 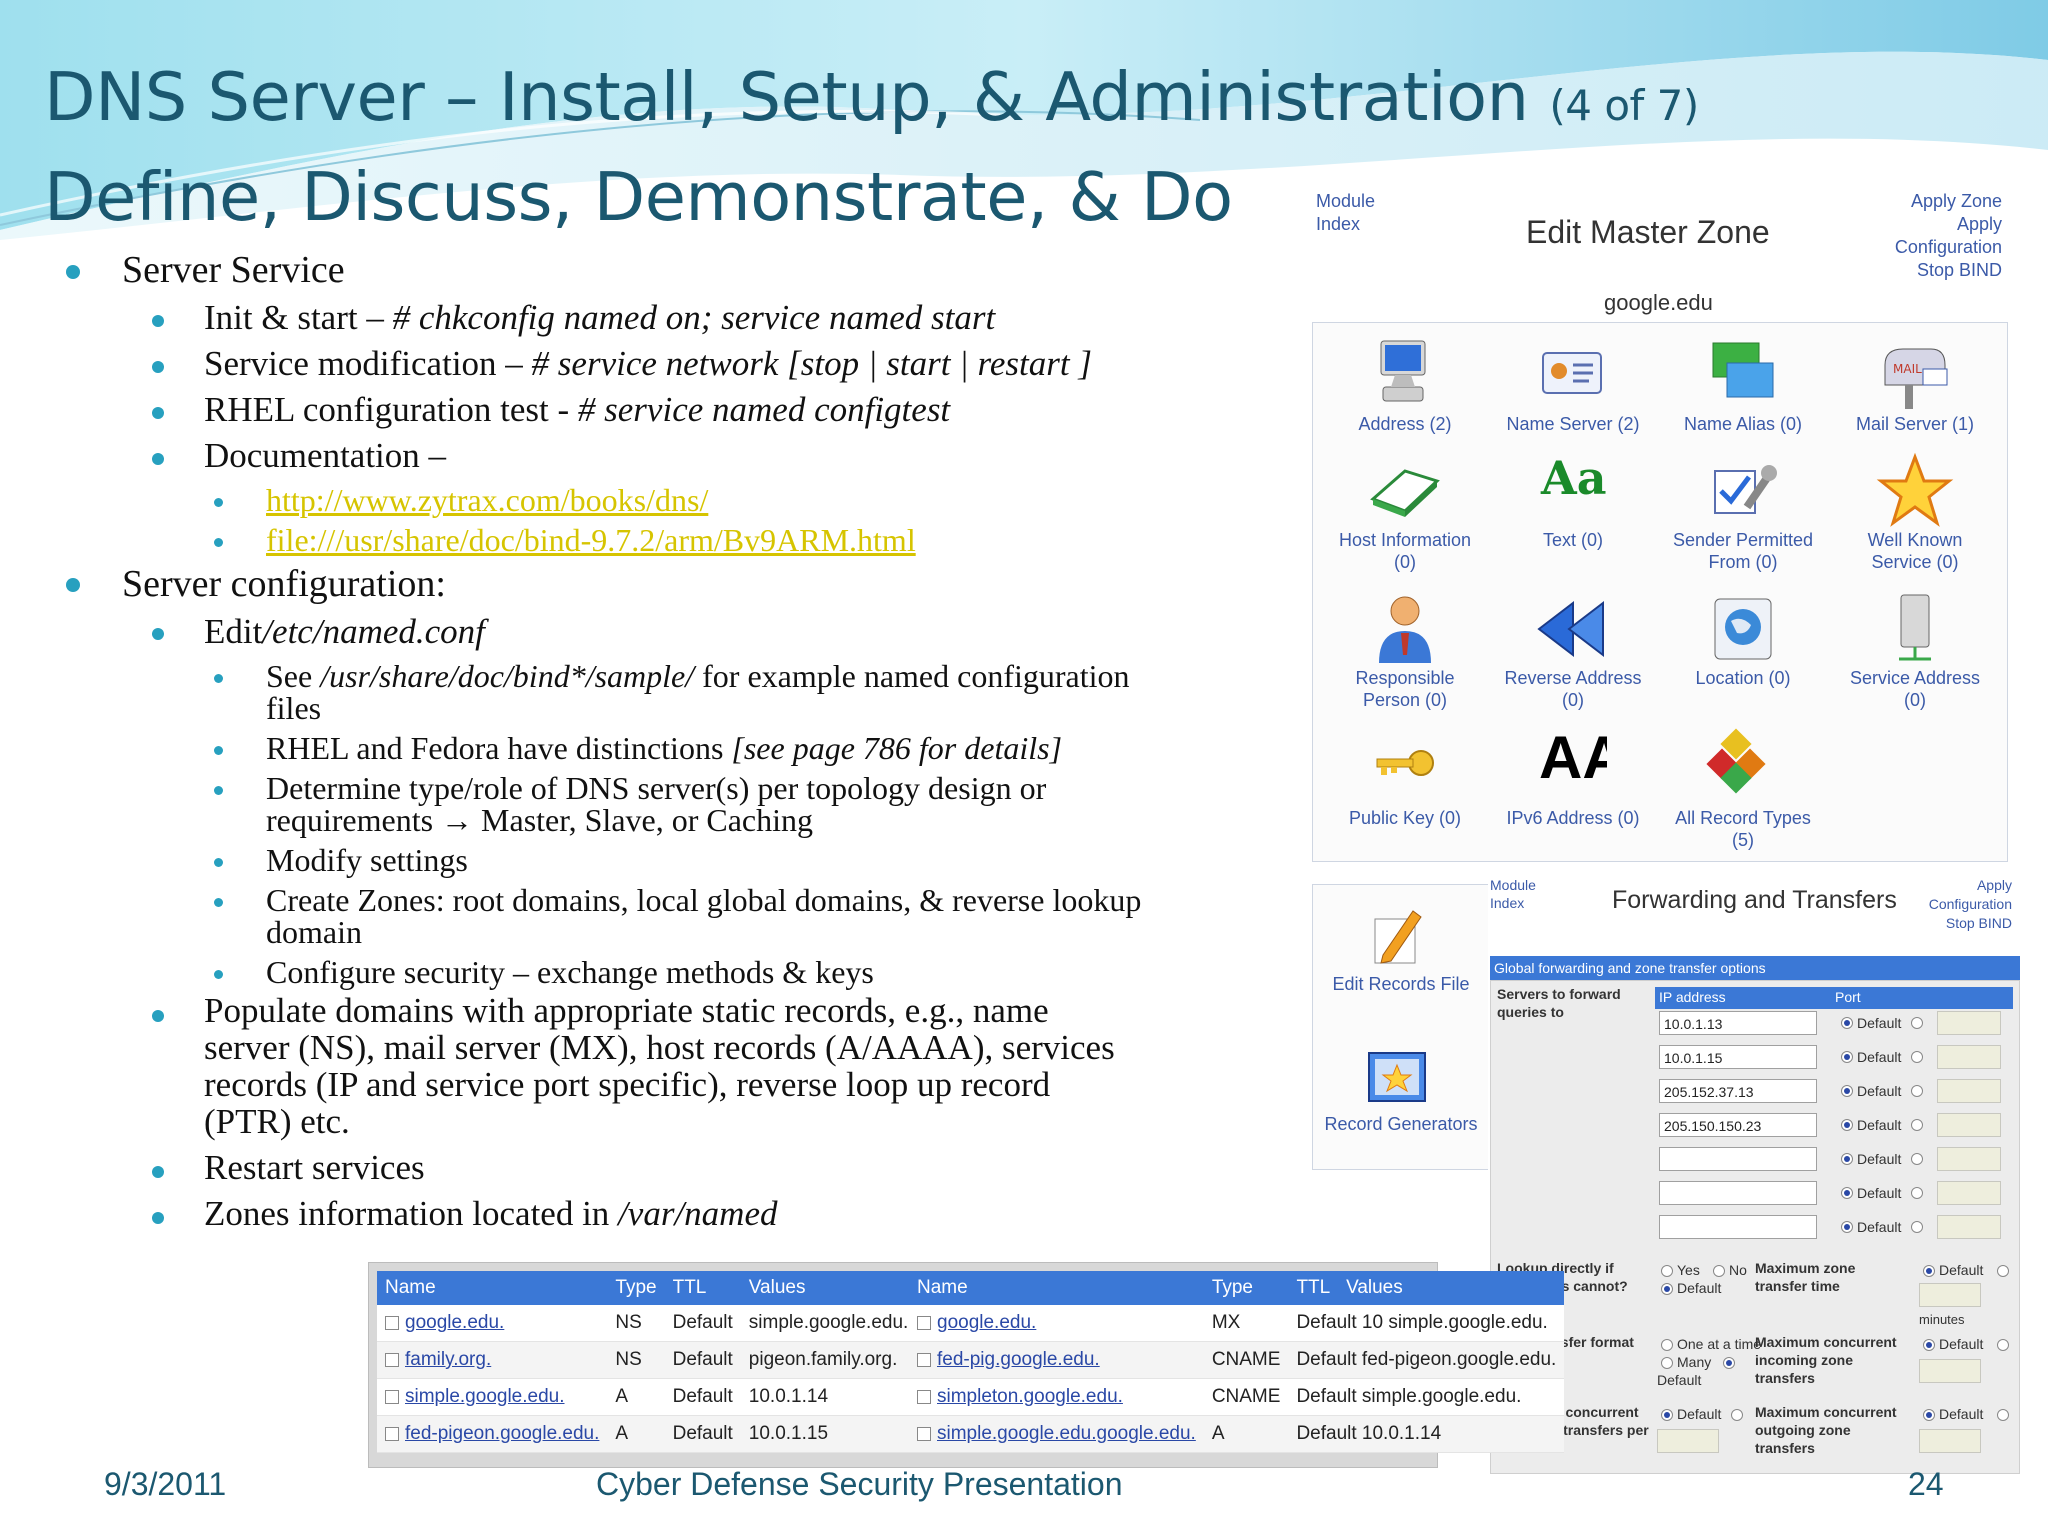 I want to click on col-values: Values, so click(x=828, y=1288).